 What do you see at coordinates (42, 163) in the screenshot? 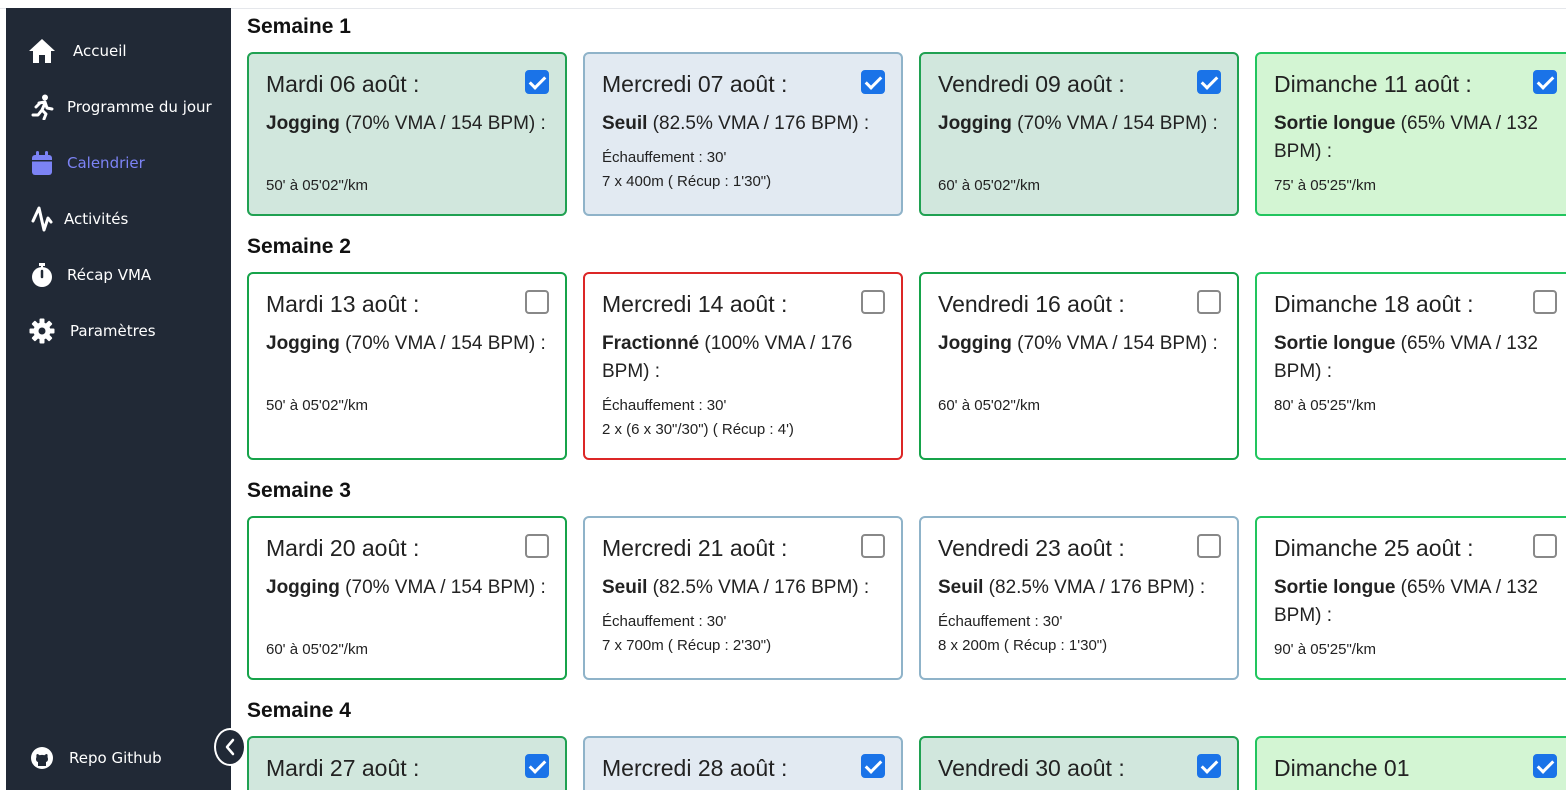
I see `calendar-icon` at bounding box center [42, 163].